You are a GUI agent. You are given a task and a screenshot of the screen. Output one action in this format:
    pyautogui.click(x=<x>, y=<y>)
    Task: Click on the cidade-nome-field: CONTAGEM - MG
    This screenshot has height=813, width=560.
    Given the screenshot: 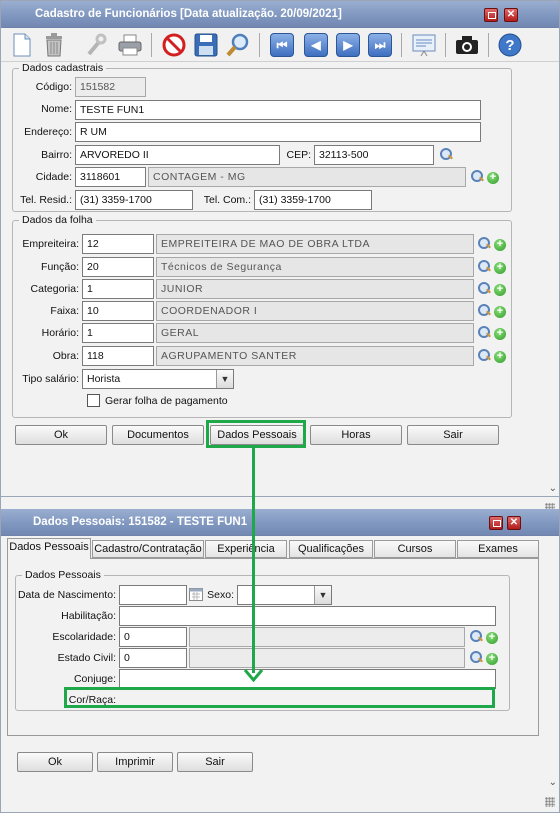 What is the action you would take?
    pyautogui.click(x=307, y=177)
    